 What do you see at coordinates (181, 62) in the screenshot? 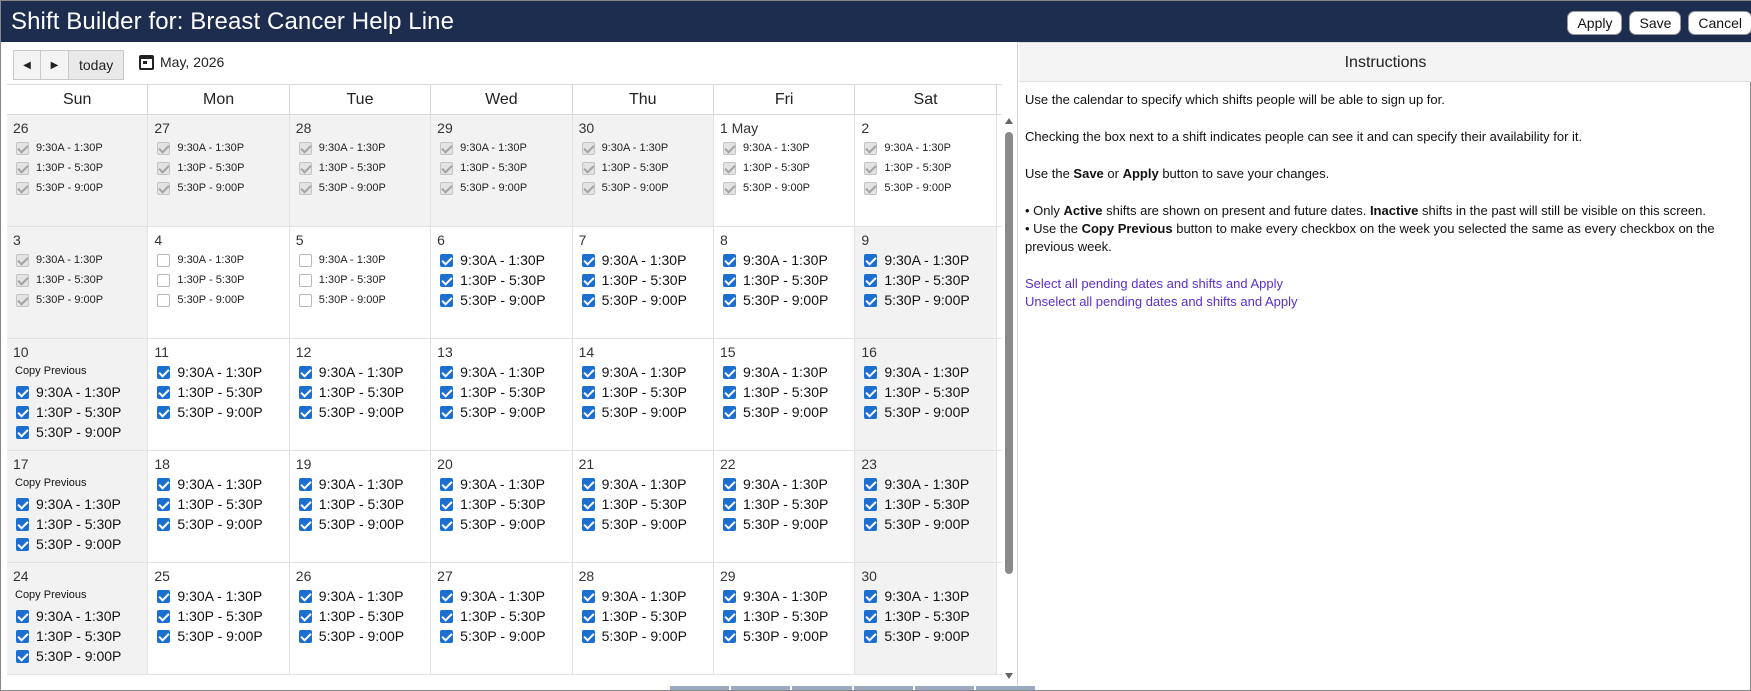
I see `month-picker: May, 2026` at bounding box center [181, 62].